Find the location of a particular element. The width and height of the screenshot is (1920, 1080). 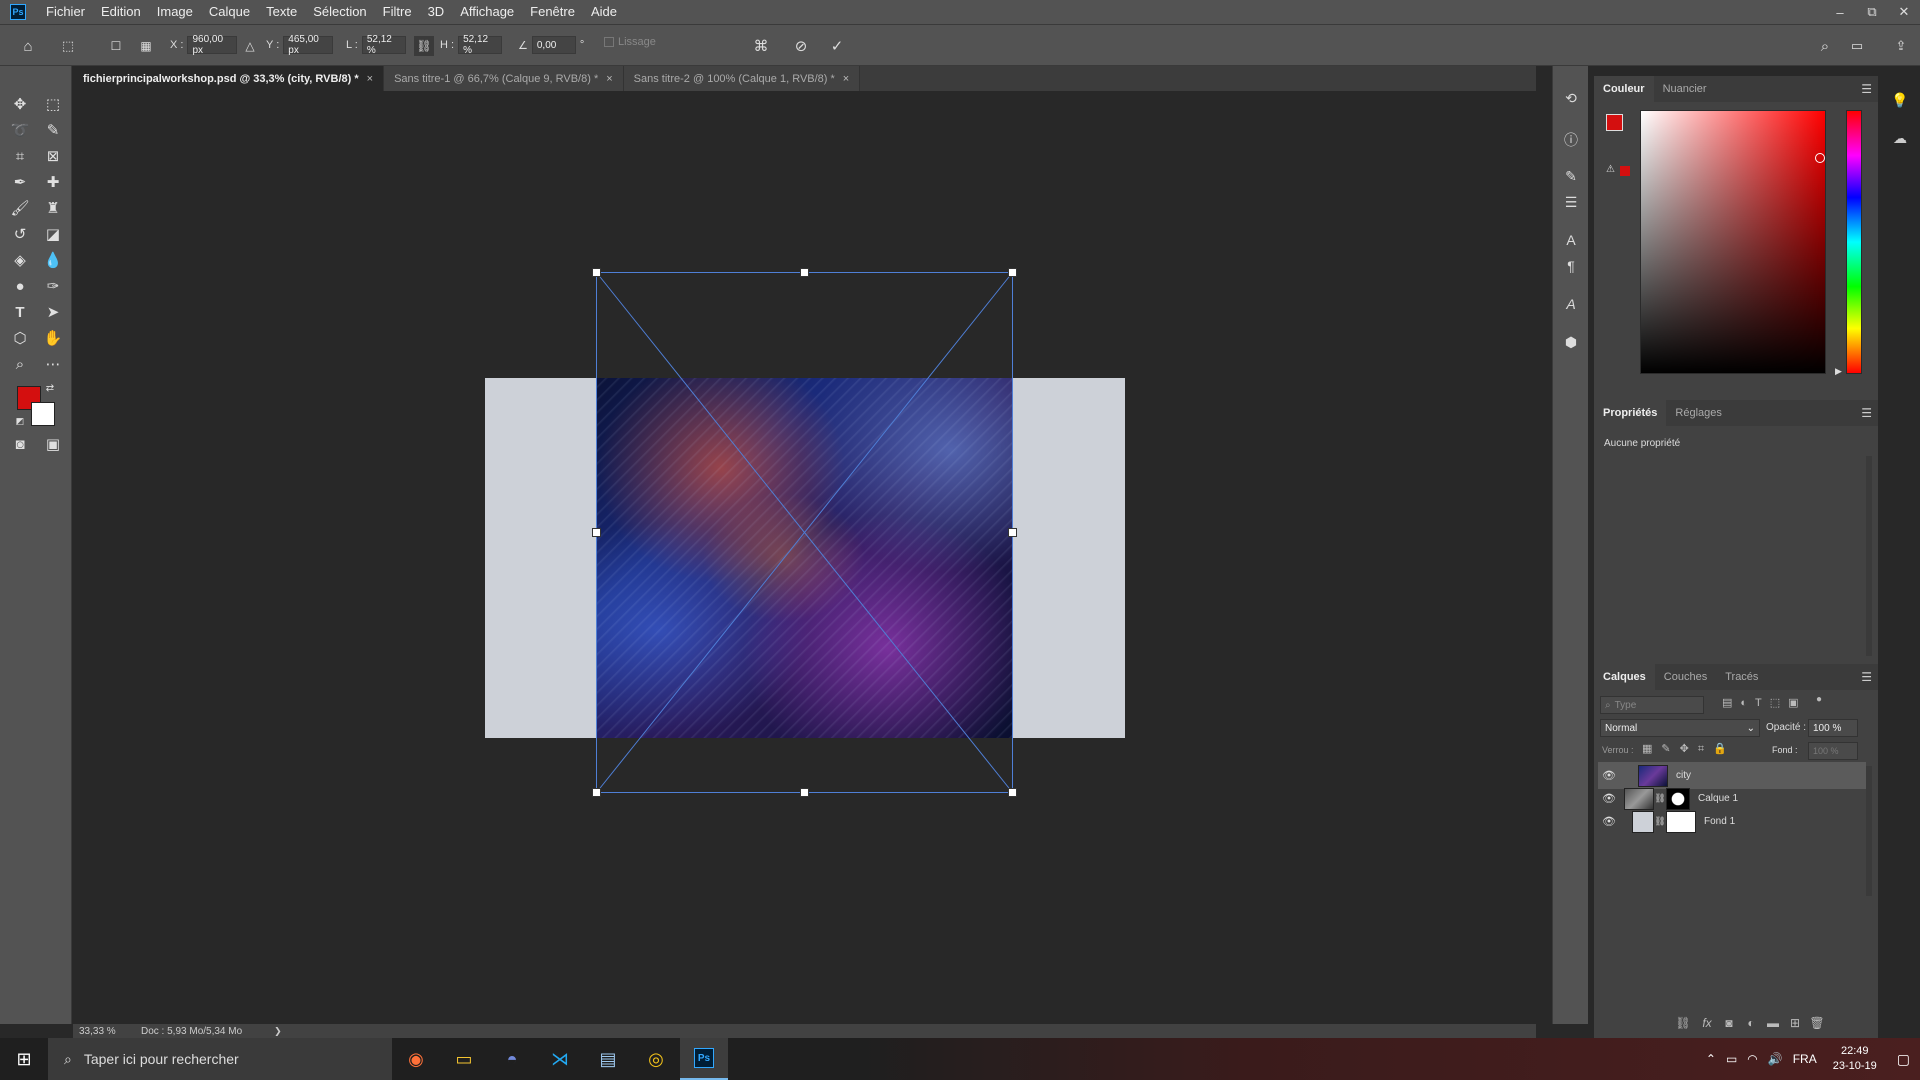

transform-tool-icon: ⬚ is located at coordinates (68, 46).